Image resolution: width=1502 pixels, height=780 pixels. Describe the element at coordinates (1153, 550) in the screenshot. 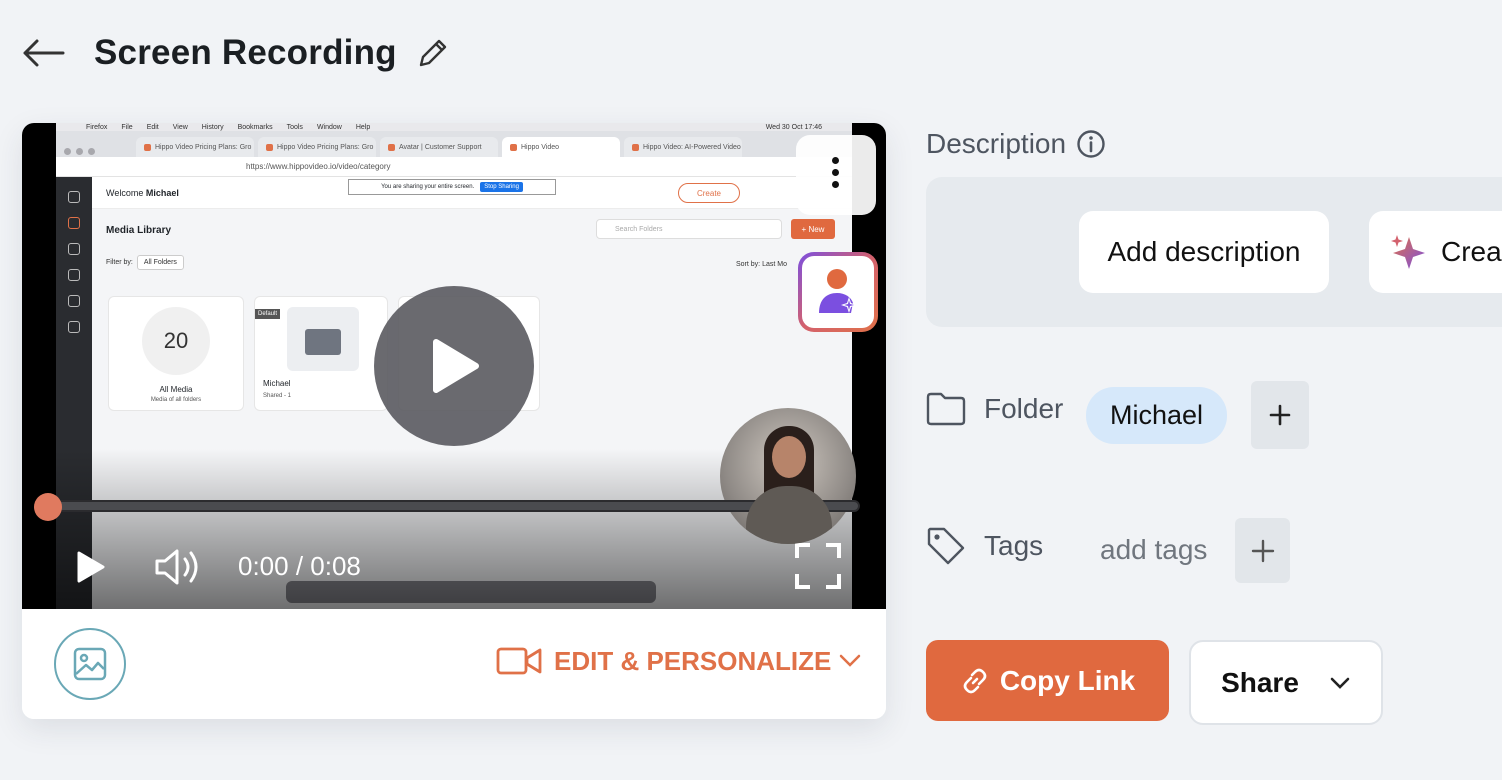

I see `tags-input: add tags` at that location.